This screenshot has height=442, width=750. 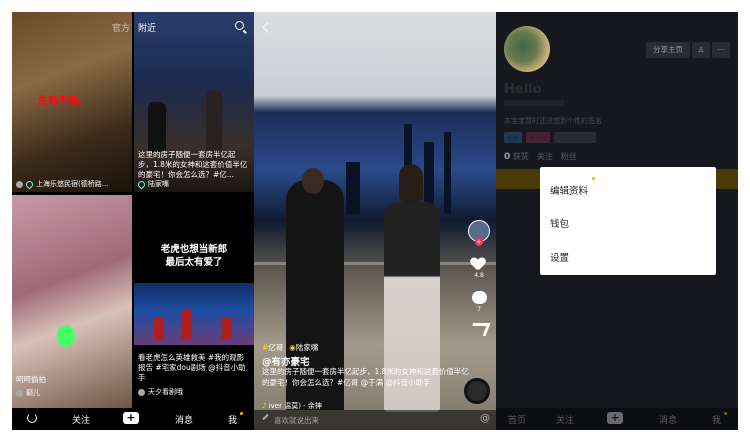 What do you see at coordinates (575, 137) in the screenshot?
I see `profile-tag: 添加学校信息` at bounding box center [575, 137].